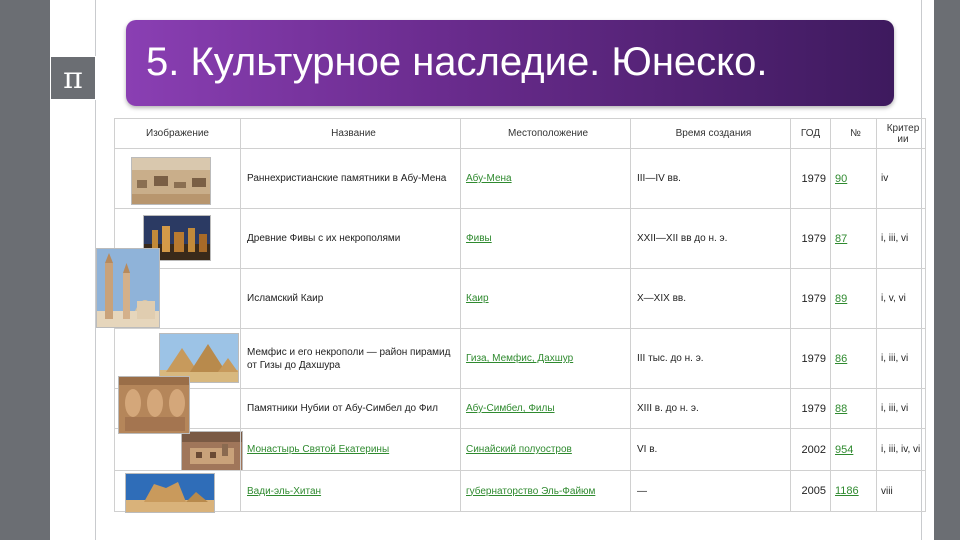 Image resolution: width=960 pixels, height=540 pixels. What do you see at coordinates (710, 133) in the screenshot?
I see `header-time: Время создания` at bounding box center [710, 133].